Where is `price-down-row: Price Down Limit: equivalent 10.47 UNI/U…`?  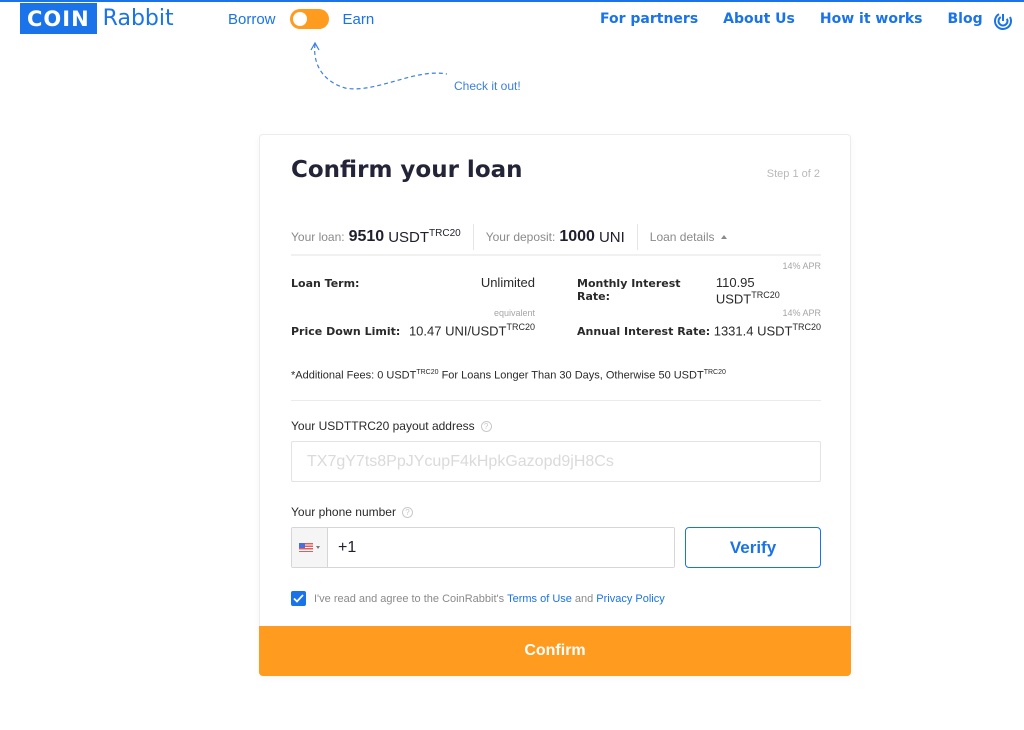
price-down-row: Price Down Limit: equivalent 10.47 UNI/U… is located at coordinates (413, 323).